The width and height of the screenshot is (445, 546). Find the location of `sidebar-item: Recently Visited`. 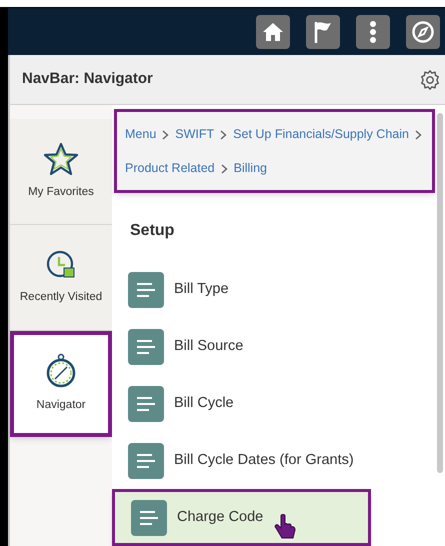

sidebar-item: Recently Visited is located at coordinates (61, 278).